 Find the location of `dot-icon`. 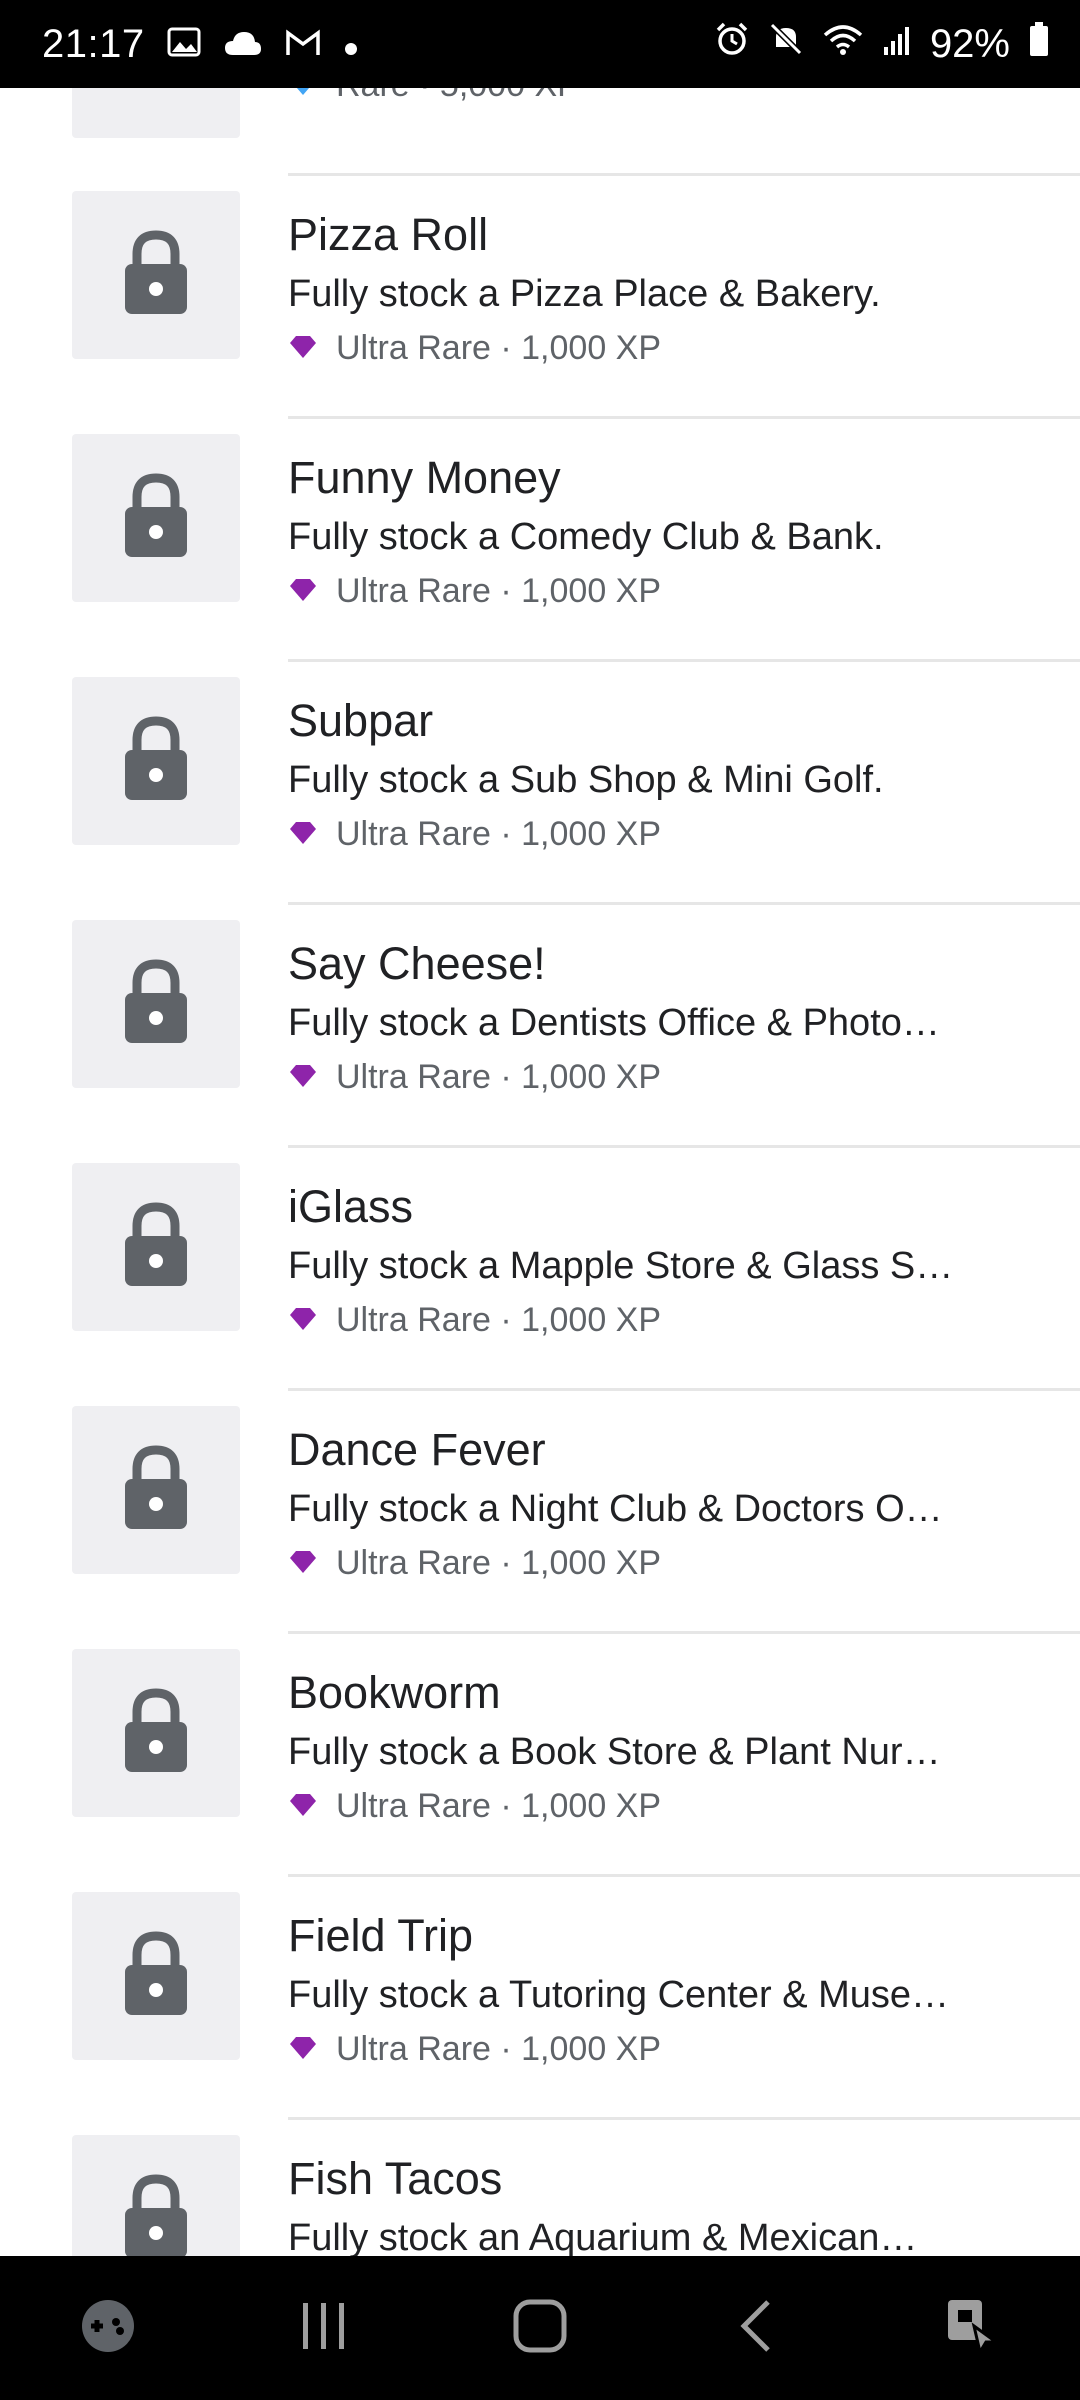

dot-icon is located at coordinates (351, 44).